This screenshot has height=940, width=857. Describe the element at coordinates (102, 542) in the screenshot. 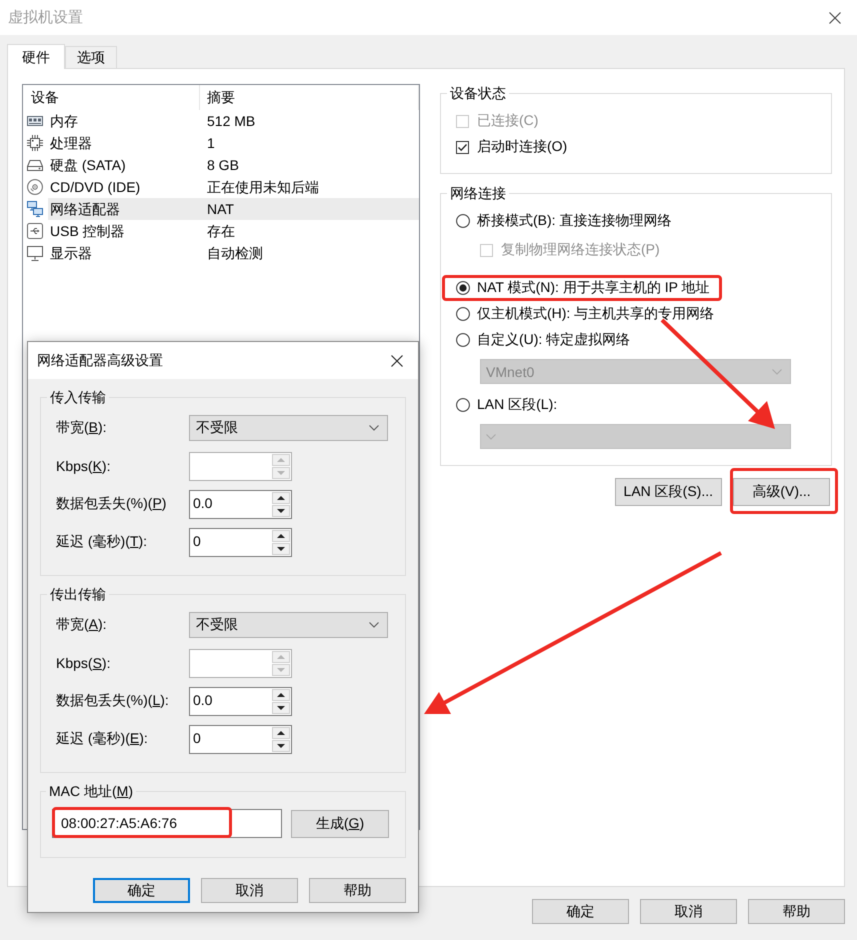

I see `field-label: 延迟 (毫秒)(T):` at that location.